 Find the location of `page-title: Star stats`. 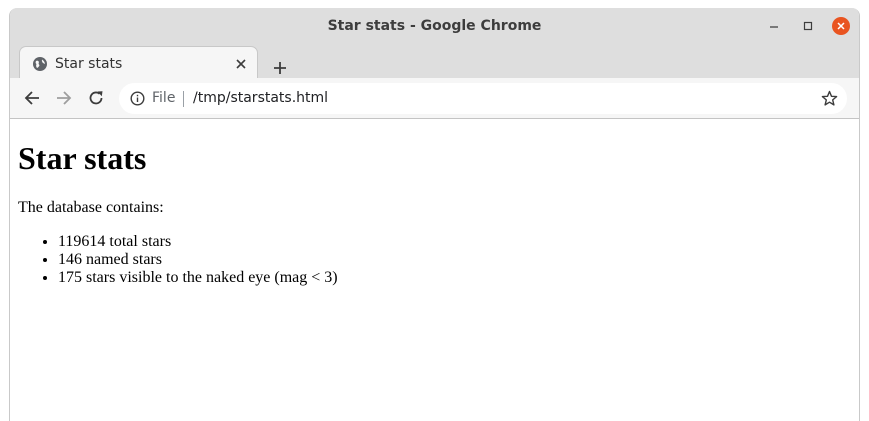

page-title: Star stats is located at coordinates (82, 158).